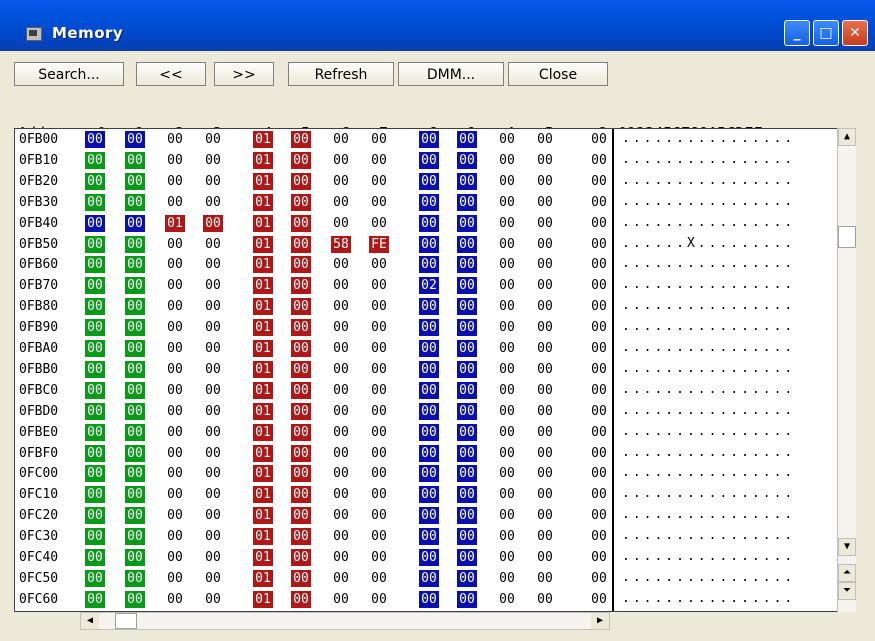 The width and height of the screenshot is (875, 641). Describe the element at coordinates (558, 74) in the screenshot. I see `close-button: Close` at that location.